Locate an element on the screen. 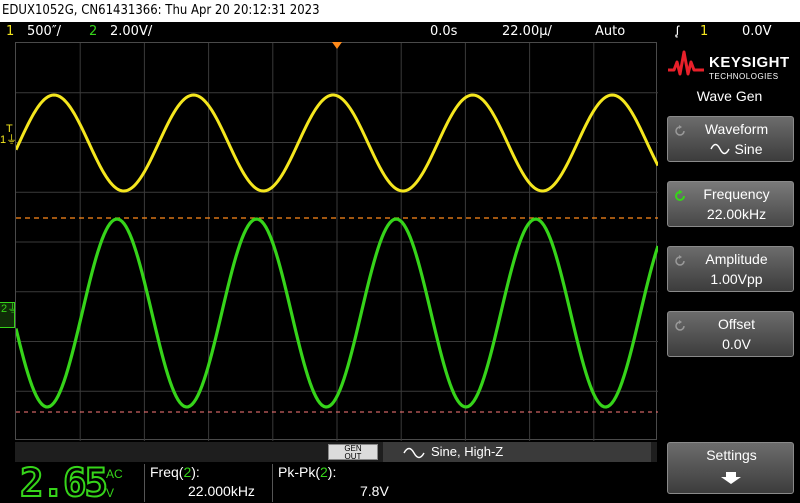  frequency-title: Frequency is located at coordinates (736, 194).